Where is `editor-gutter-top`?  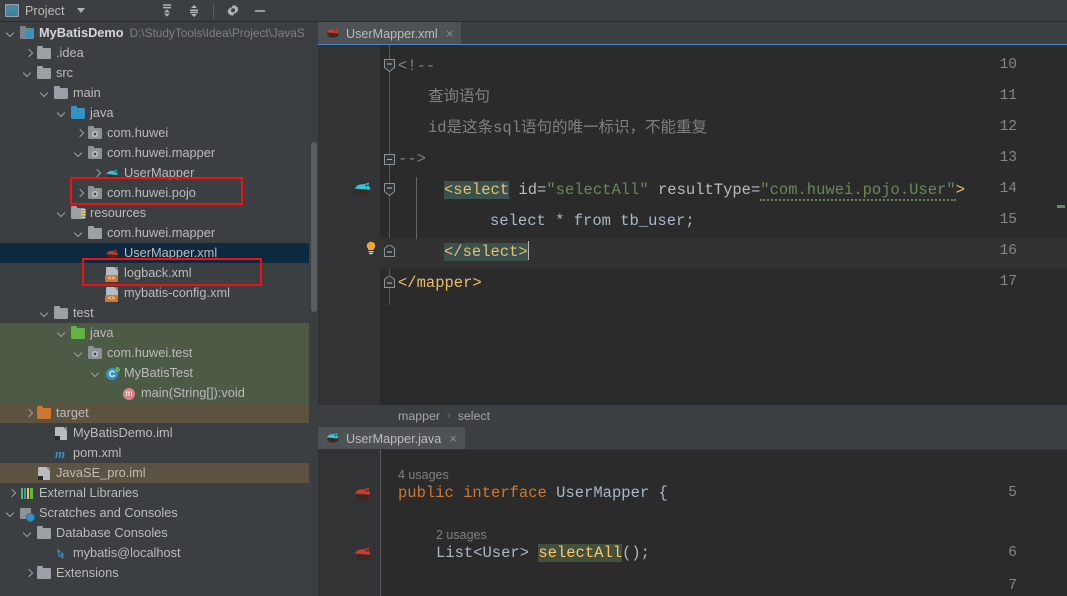
editor-gutter-top is located at coordinates (349, 225).